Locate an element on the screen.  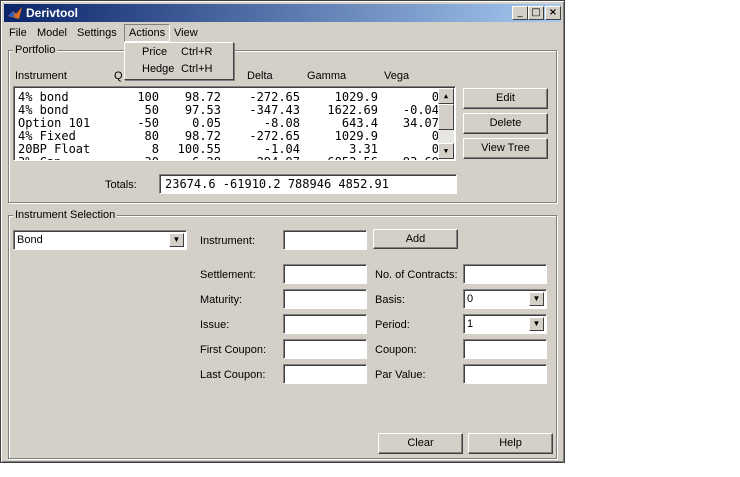
par-value-label: Par Value: is located at coordinates (400, 375).